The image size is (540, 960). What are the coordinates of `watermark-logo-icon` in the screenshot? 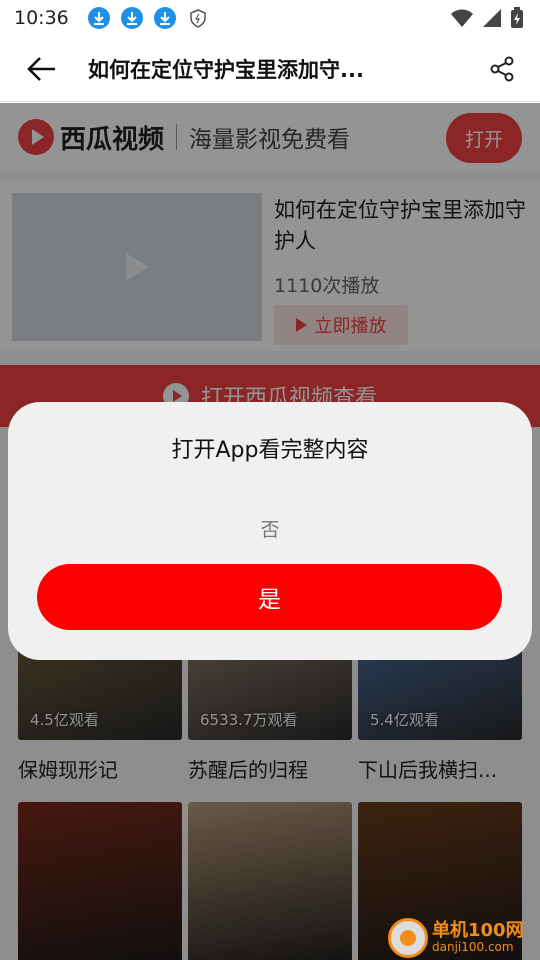 It's located at (408, 938).